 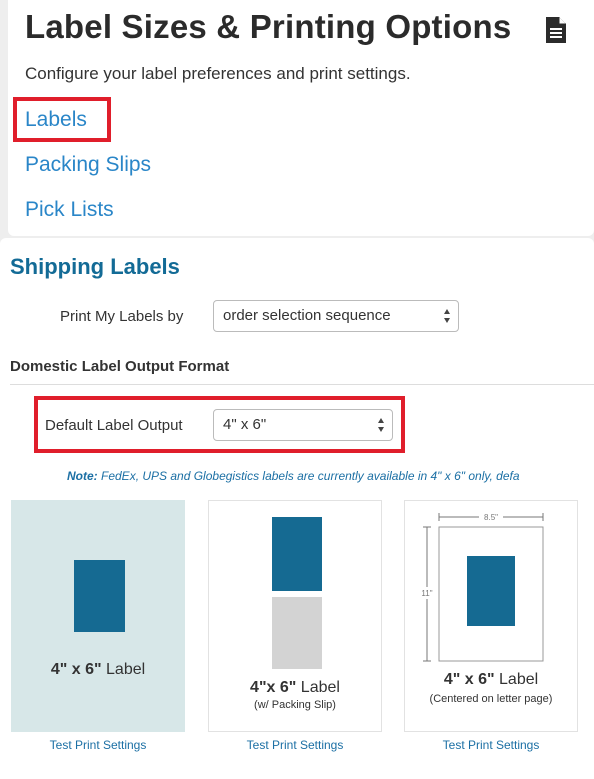 I want to click on option-4x6-with-packing-slip: 4"x 6" Label (w/ Packing Slip), so click(x=295, y=616).